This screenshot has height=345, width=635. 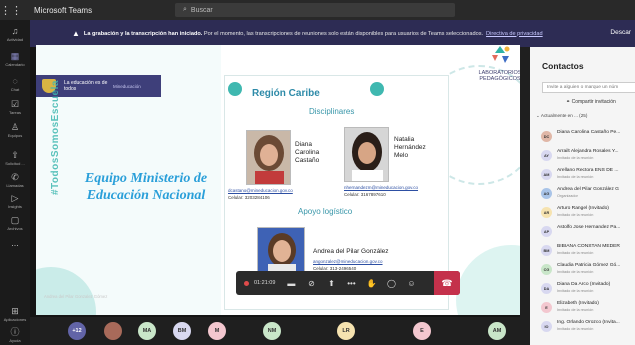 What do you see at coordinates (365, 194) in the screenshot?
I see `phone-natalia: Celular: 3167897610` at bounding box center [365, 194].